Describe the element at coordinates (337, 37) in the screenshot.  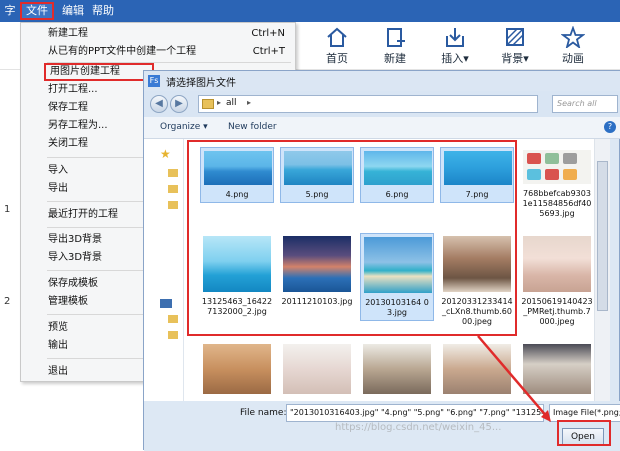
I see `home-icon` at that location.